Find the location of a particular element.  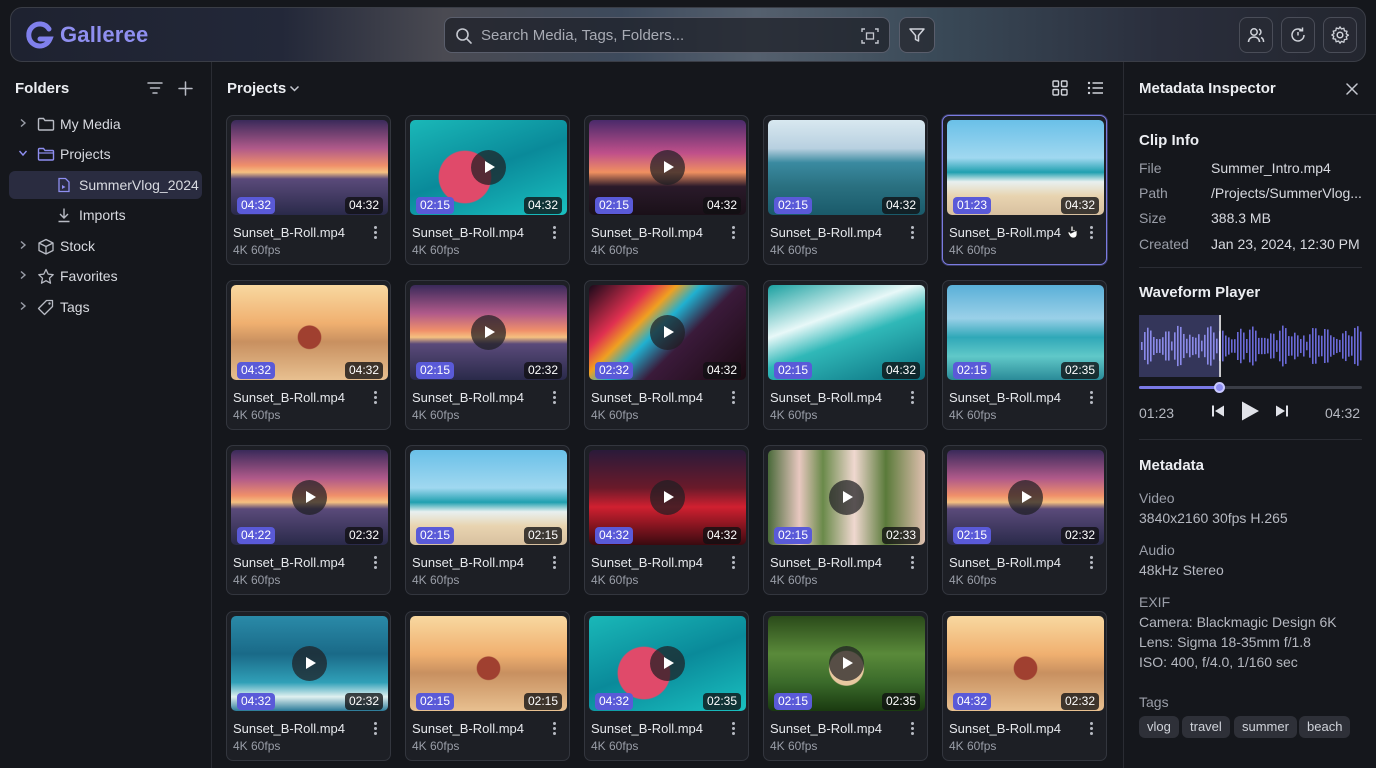

video-thumbnail: 04:22 02:32 is located at coordinates (309, 497).